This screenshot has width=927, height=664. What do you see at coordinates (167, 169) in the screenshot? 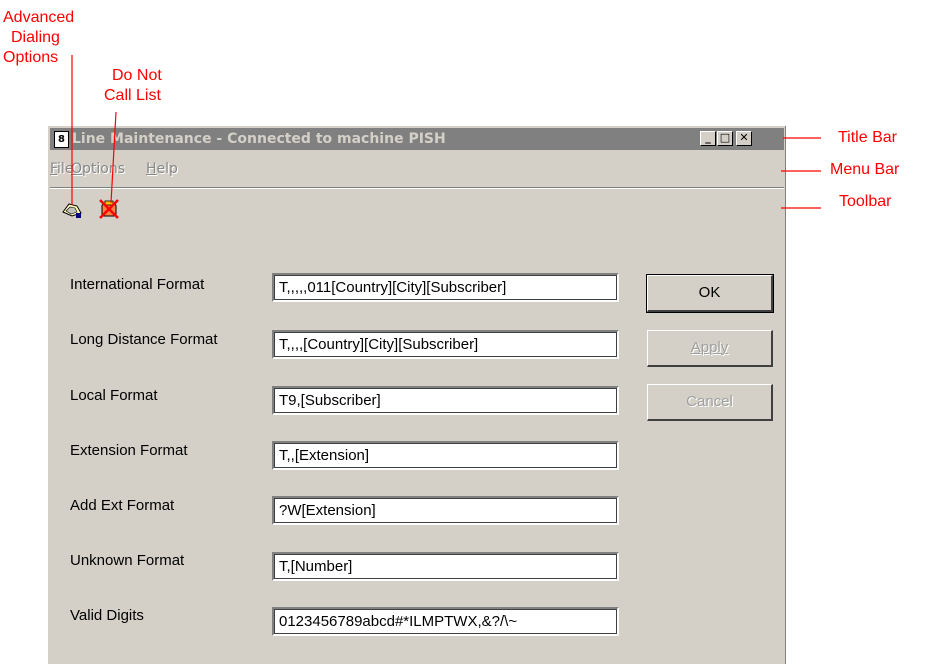
I see `menu-help-label: elp` at bounding box center [167, 169].